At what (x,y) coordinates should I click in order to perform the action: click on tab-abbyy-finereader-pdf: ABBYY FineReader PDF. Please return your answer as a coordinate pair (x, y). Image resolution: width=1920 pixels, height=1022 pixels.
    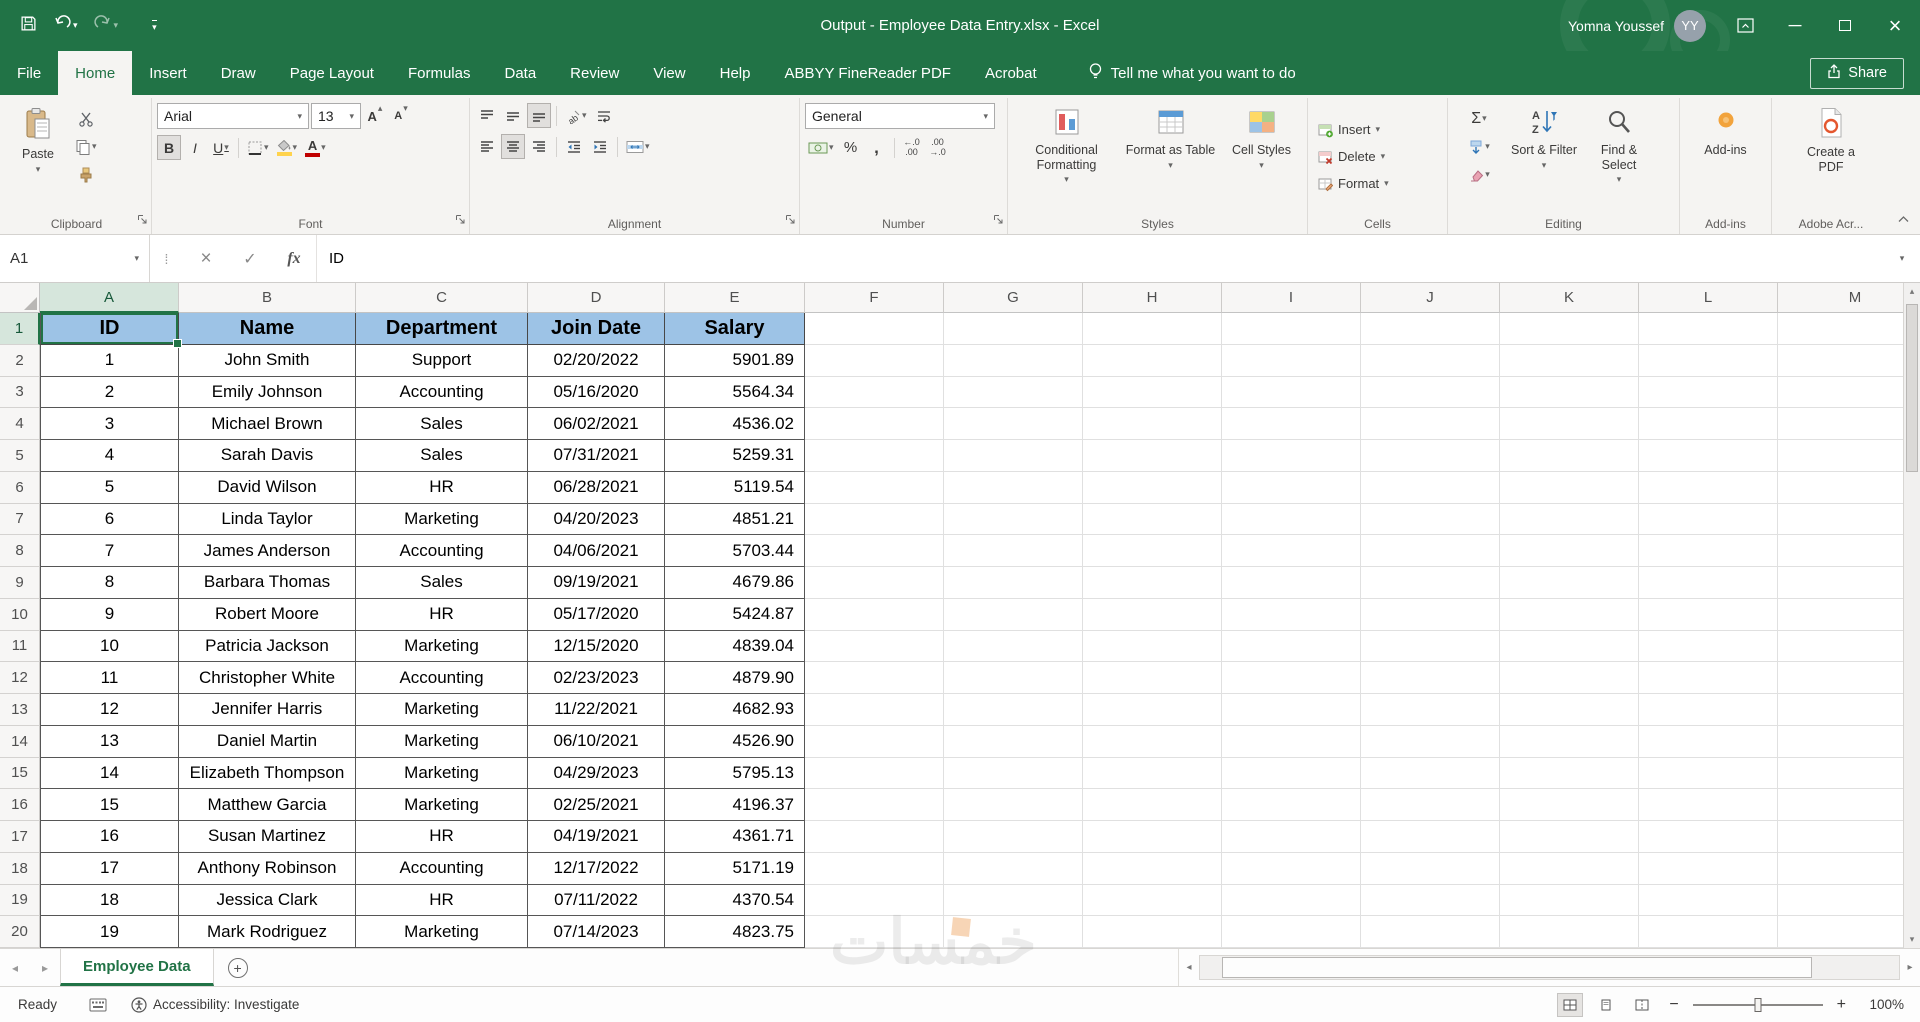
    Looking at the image, I should click on (867, 73).